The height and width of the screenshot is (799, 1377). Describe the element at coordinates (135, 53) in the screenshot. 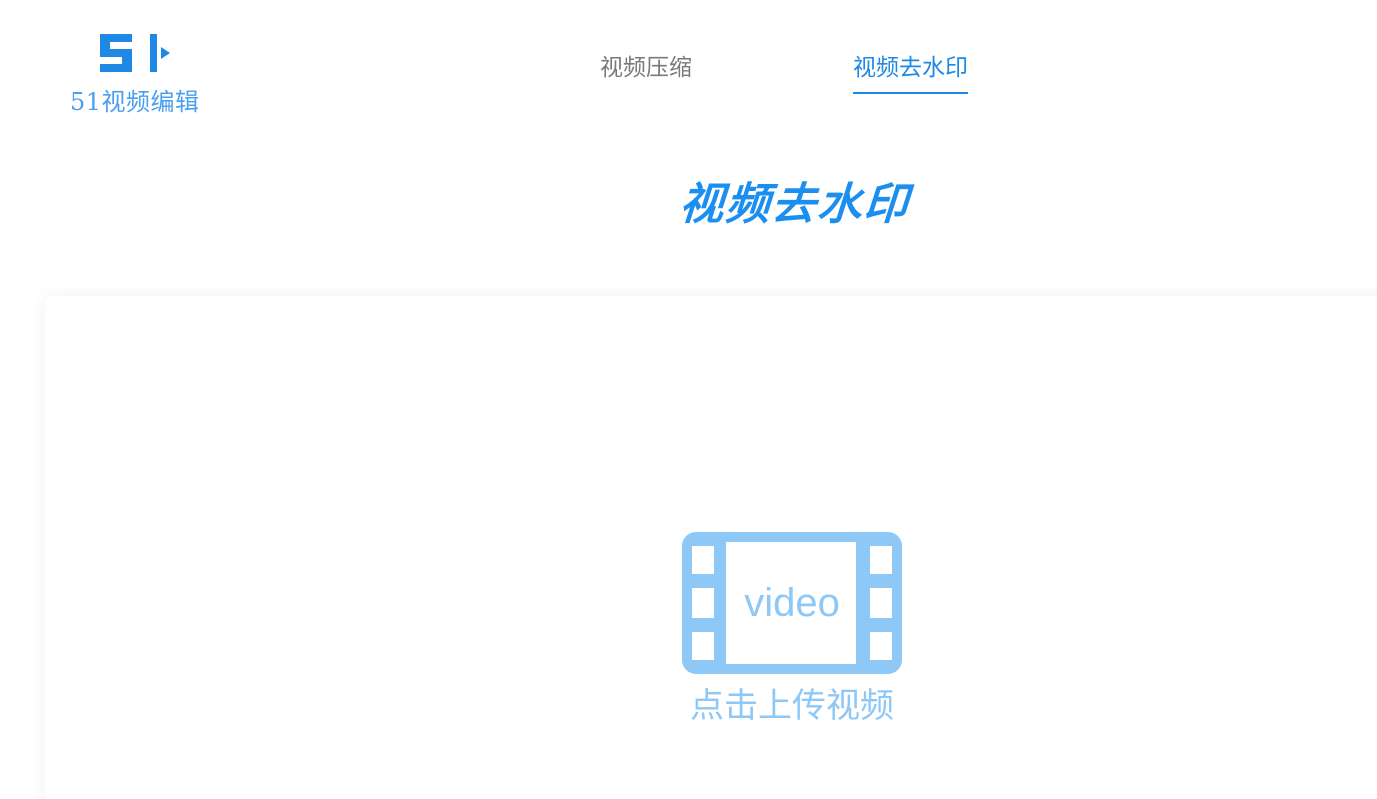

I see `logo-51-icon` at that location.